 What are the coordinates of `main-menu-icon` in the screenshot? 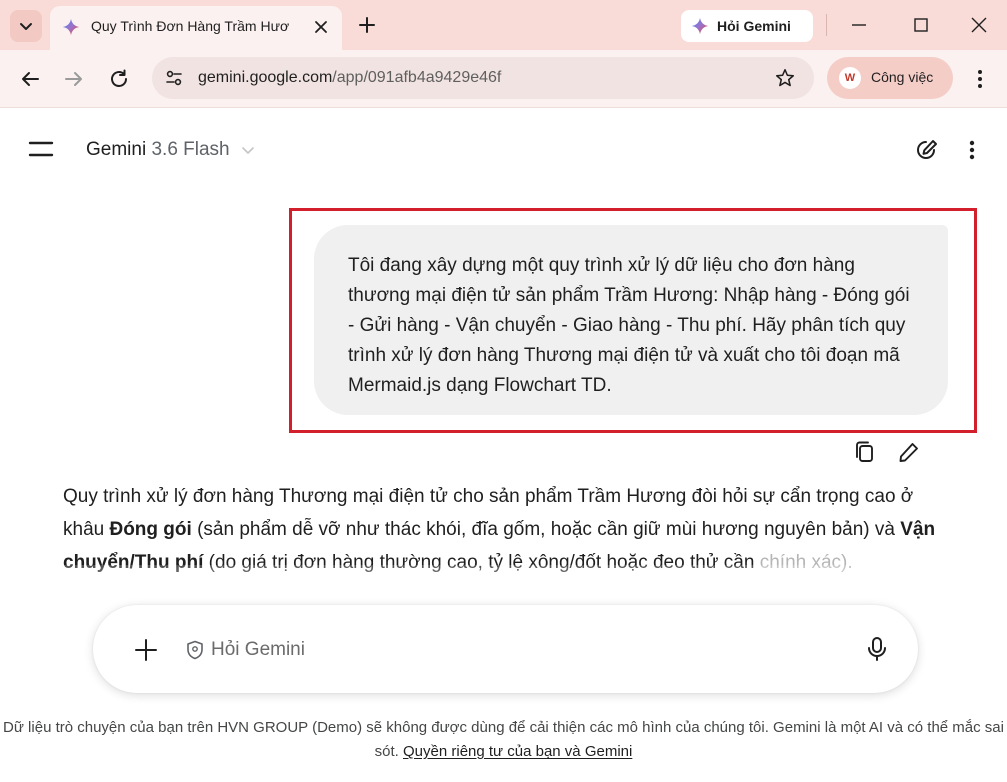 It's located at (41, 149).